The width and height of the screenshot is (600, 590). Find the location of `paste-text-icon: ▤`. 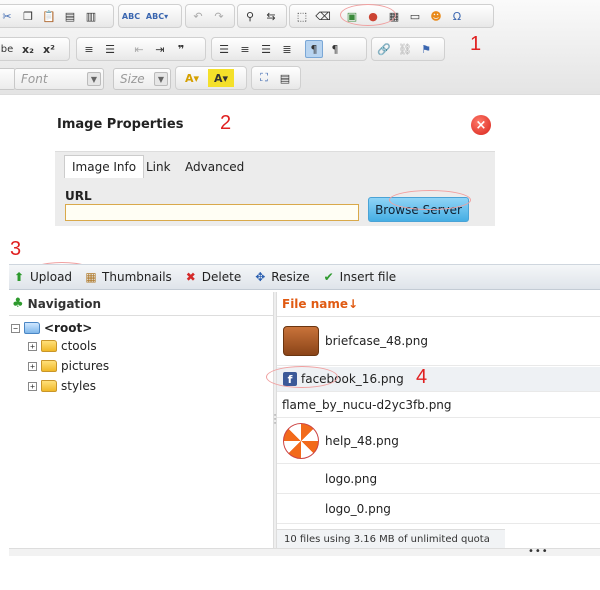

paste-text-icon: ▤ is located at coordinates (70, 16).